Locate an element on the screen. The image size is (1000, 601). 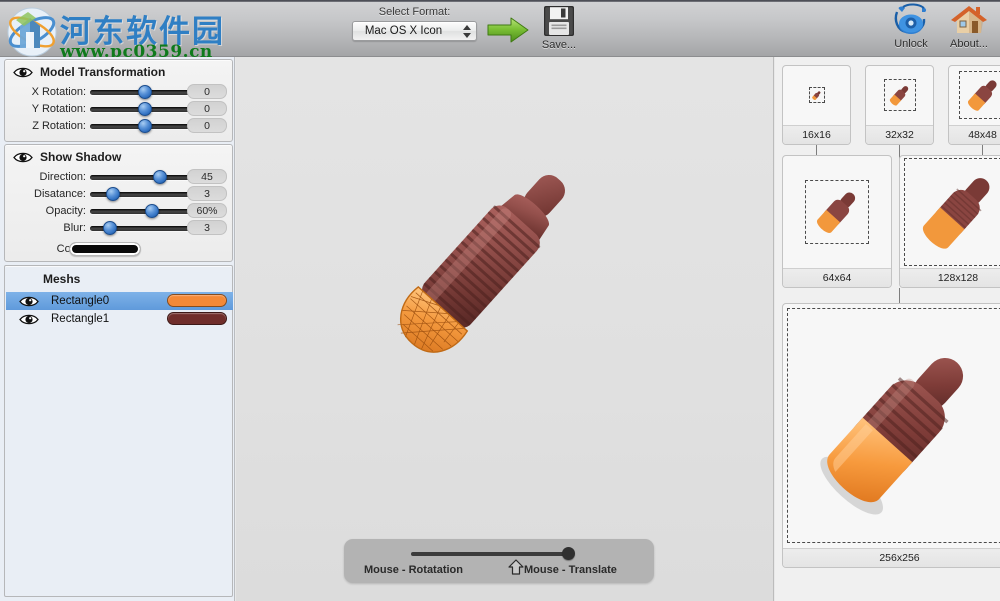
shadow-row-1: Disatance: 3 is located at coordinates (119, 194).